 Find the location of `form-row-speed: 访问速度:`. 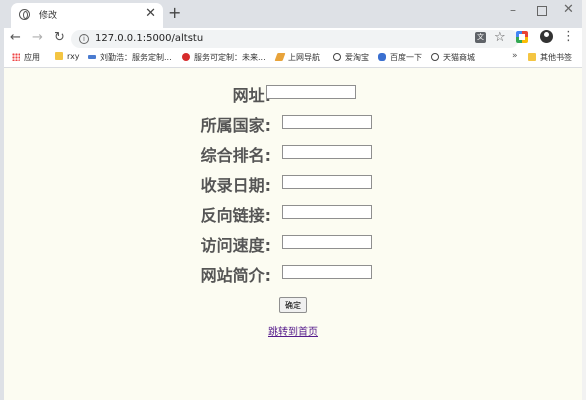

form-row-speed: 访问速度: is located at coordinates (293, 243).